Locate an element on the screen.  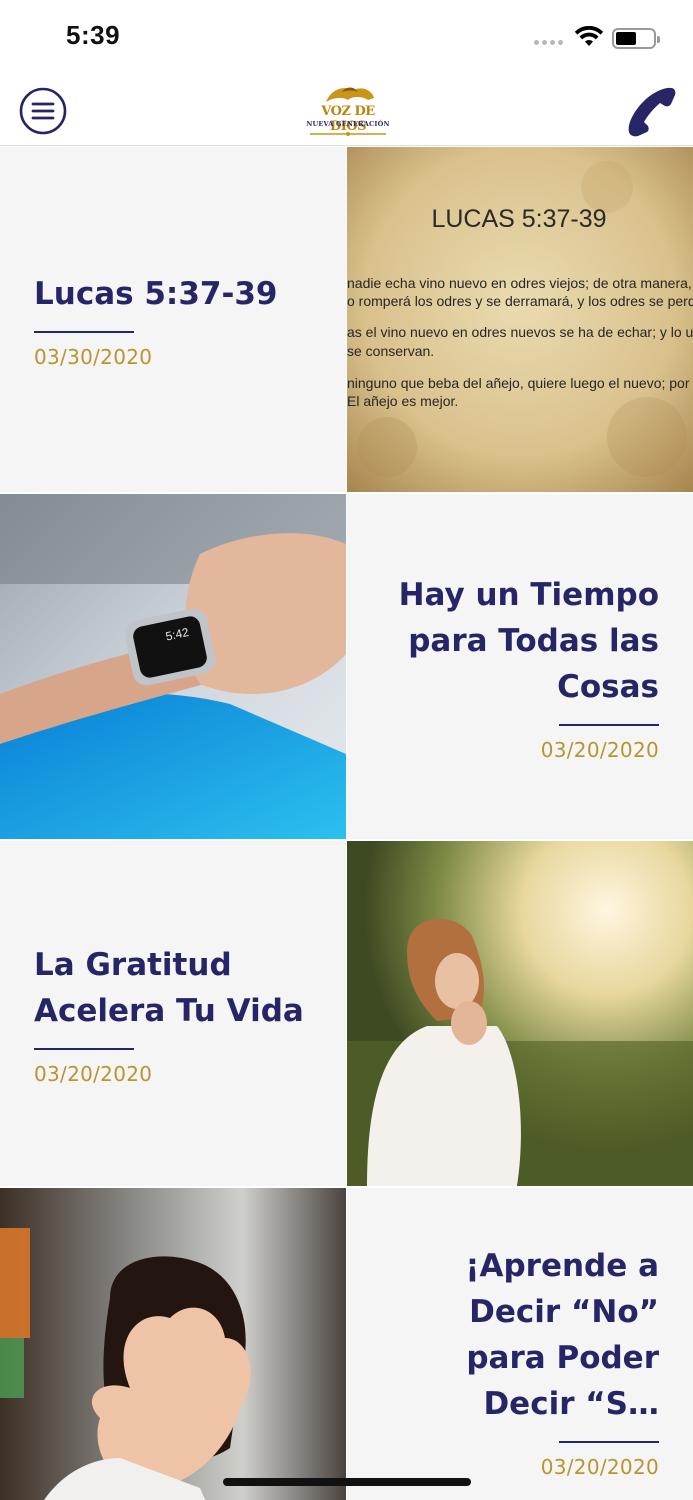
signal-icon is located at coordinates (548, 42).